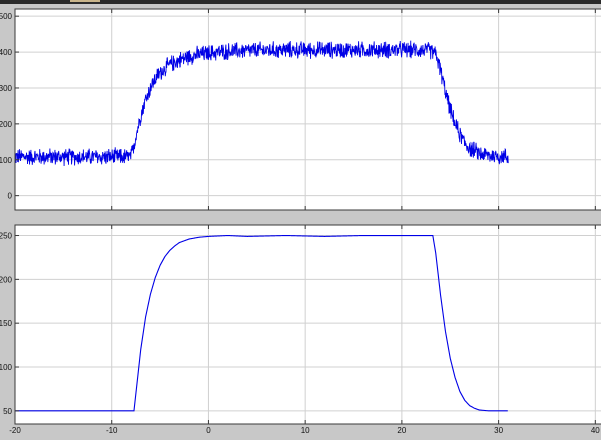 The image size is (601, 440). Describe the element at coordinates (10, 196) in the screenshot. I see `y-tick-label: 0` at that location.